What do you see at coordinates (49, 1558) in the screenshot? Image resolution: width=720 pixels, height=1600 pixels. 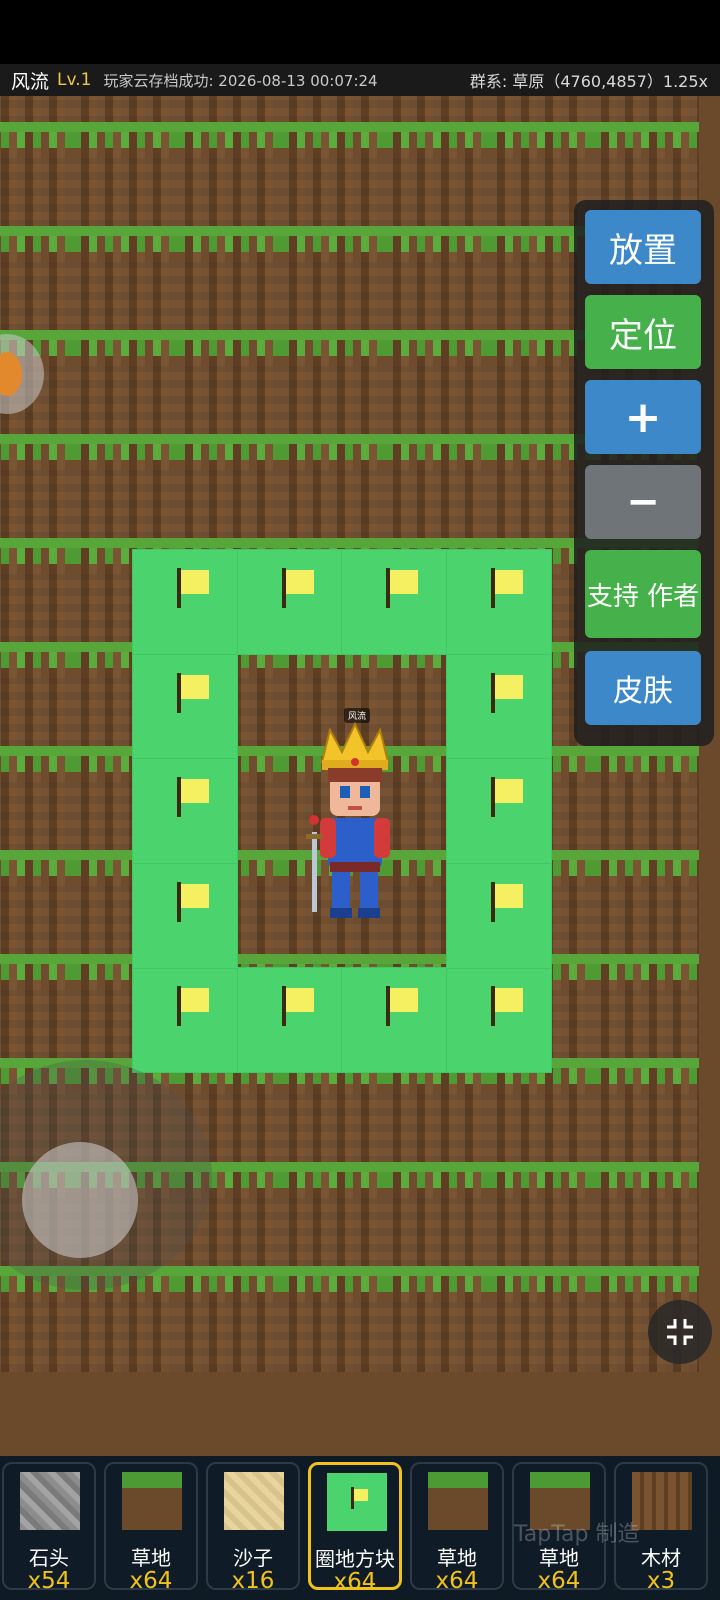 I see `slot-label: 石头` at bounding box center [49, 1558].